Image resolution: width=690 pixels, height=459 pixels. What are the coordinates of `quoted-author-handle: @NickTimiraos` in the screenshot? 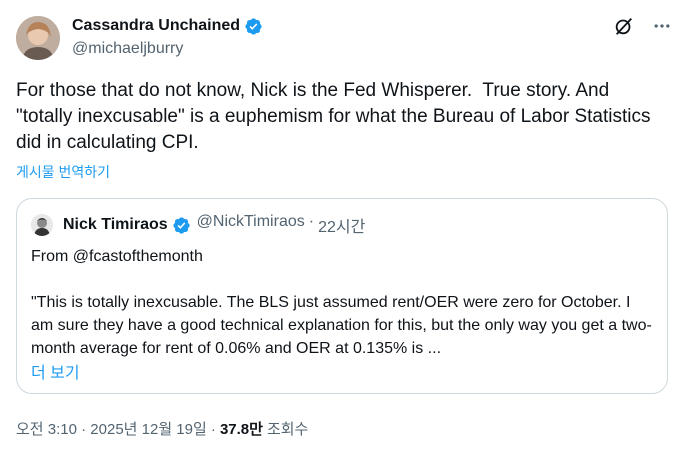 It's located at (251, 225).